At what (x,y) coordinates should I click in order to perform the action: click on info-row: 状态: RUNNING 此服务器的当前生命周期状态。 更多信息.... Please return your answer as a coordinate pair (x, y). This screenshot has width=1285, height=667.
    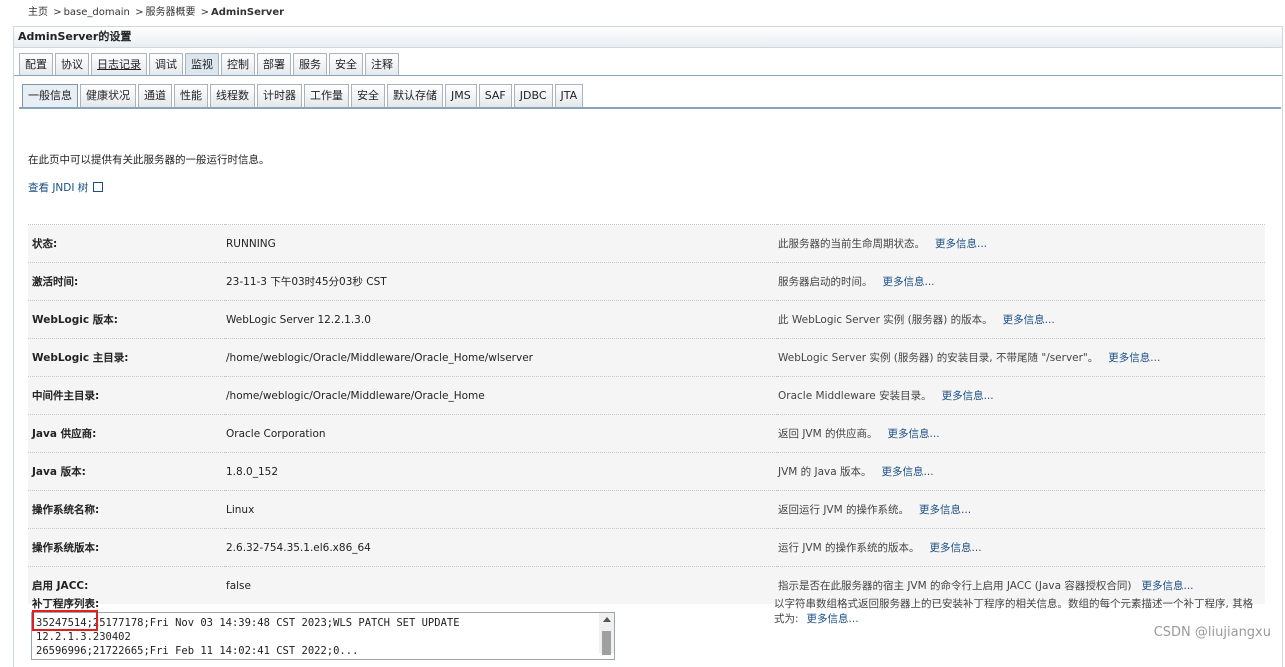
    Looking at the image, I should click on (646, 243).